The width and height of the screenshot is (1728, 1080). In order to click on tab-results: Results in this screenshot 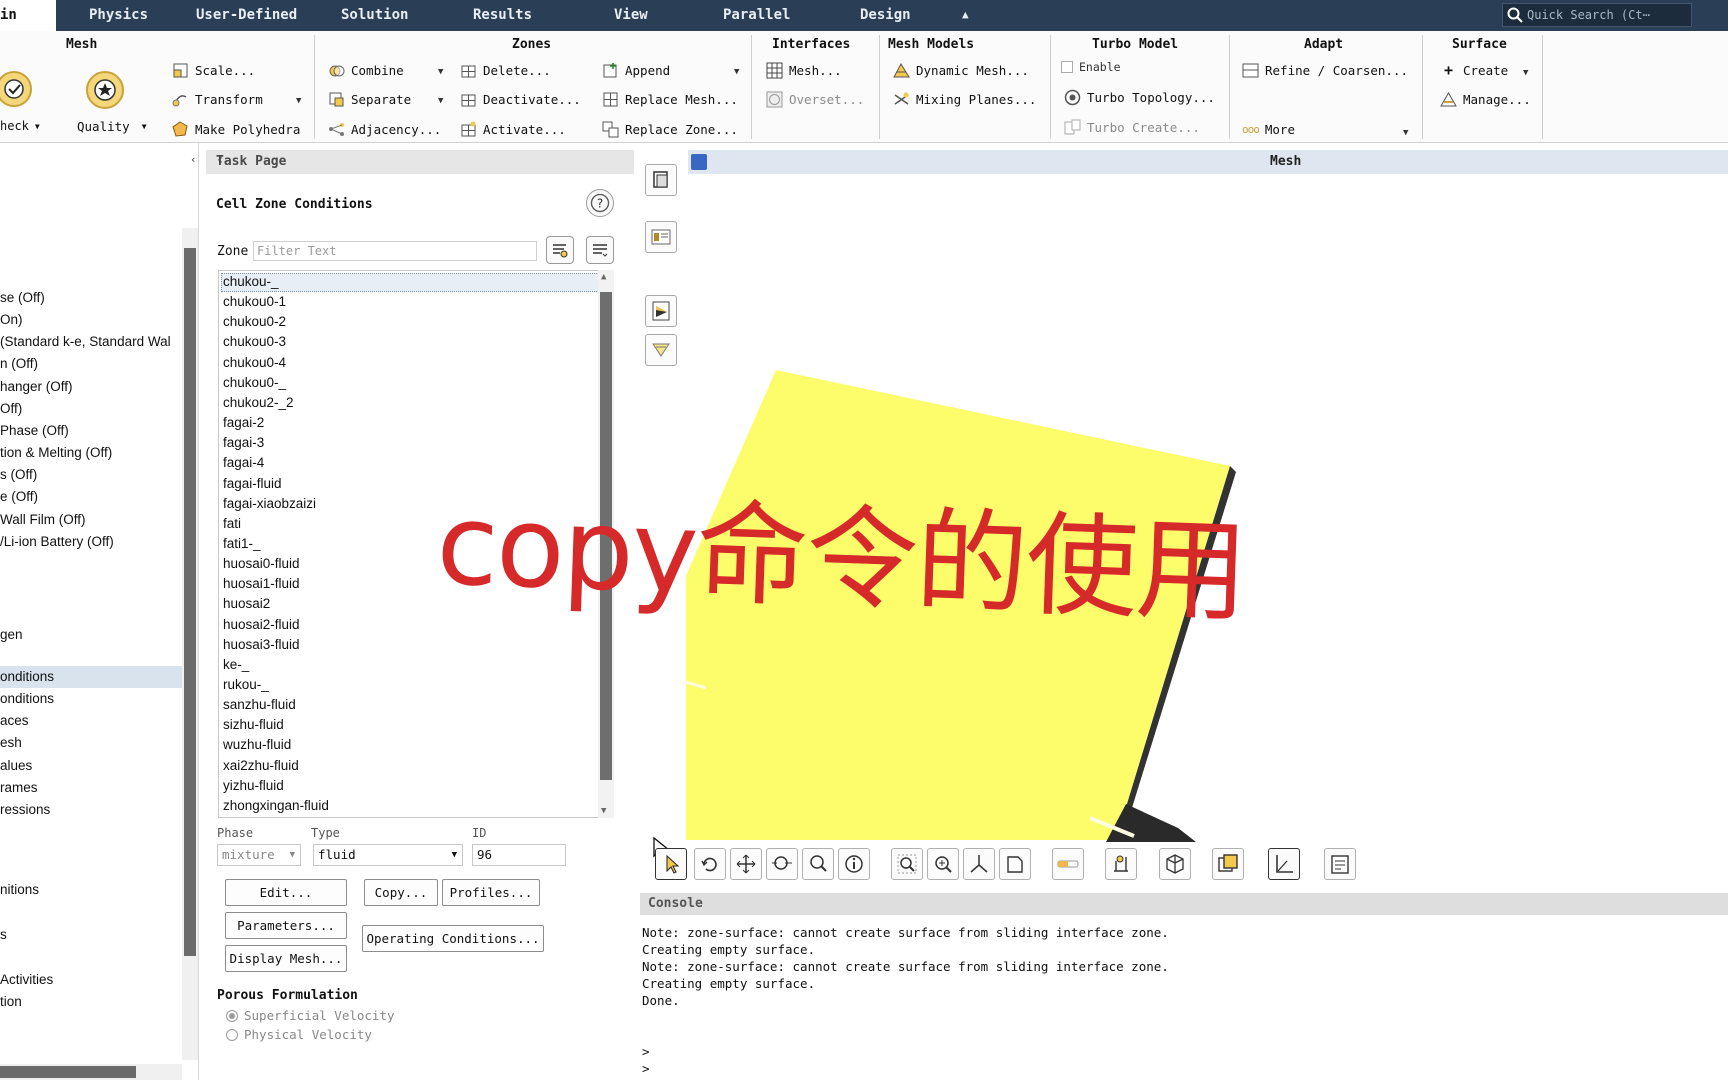, I will do `click(502, 15)`.